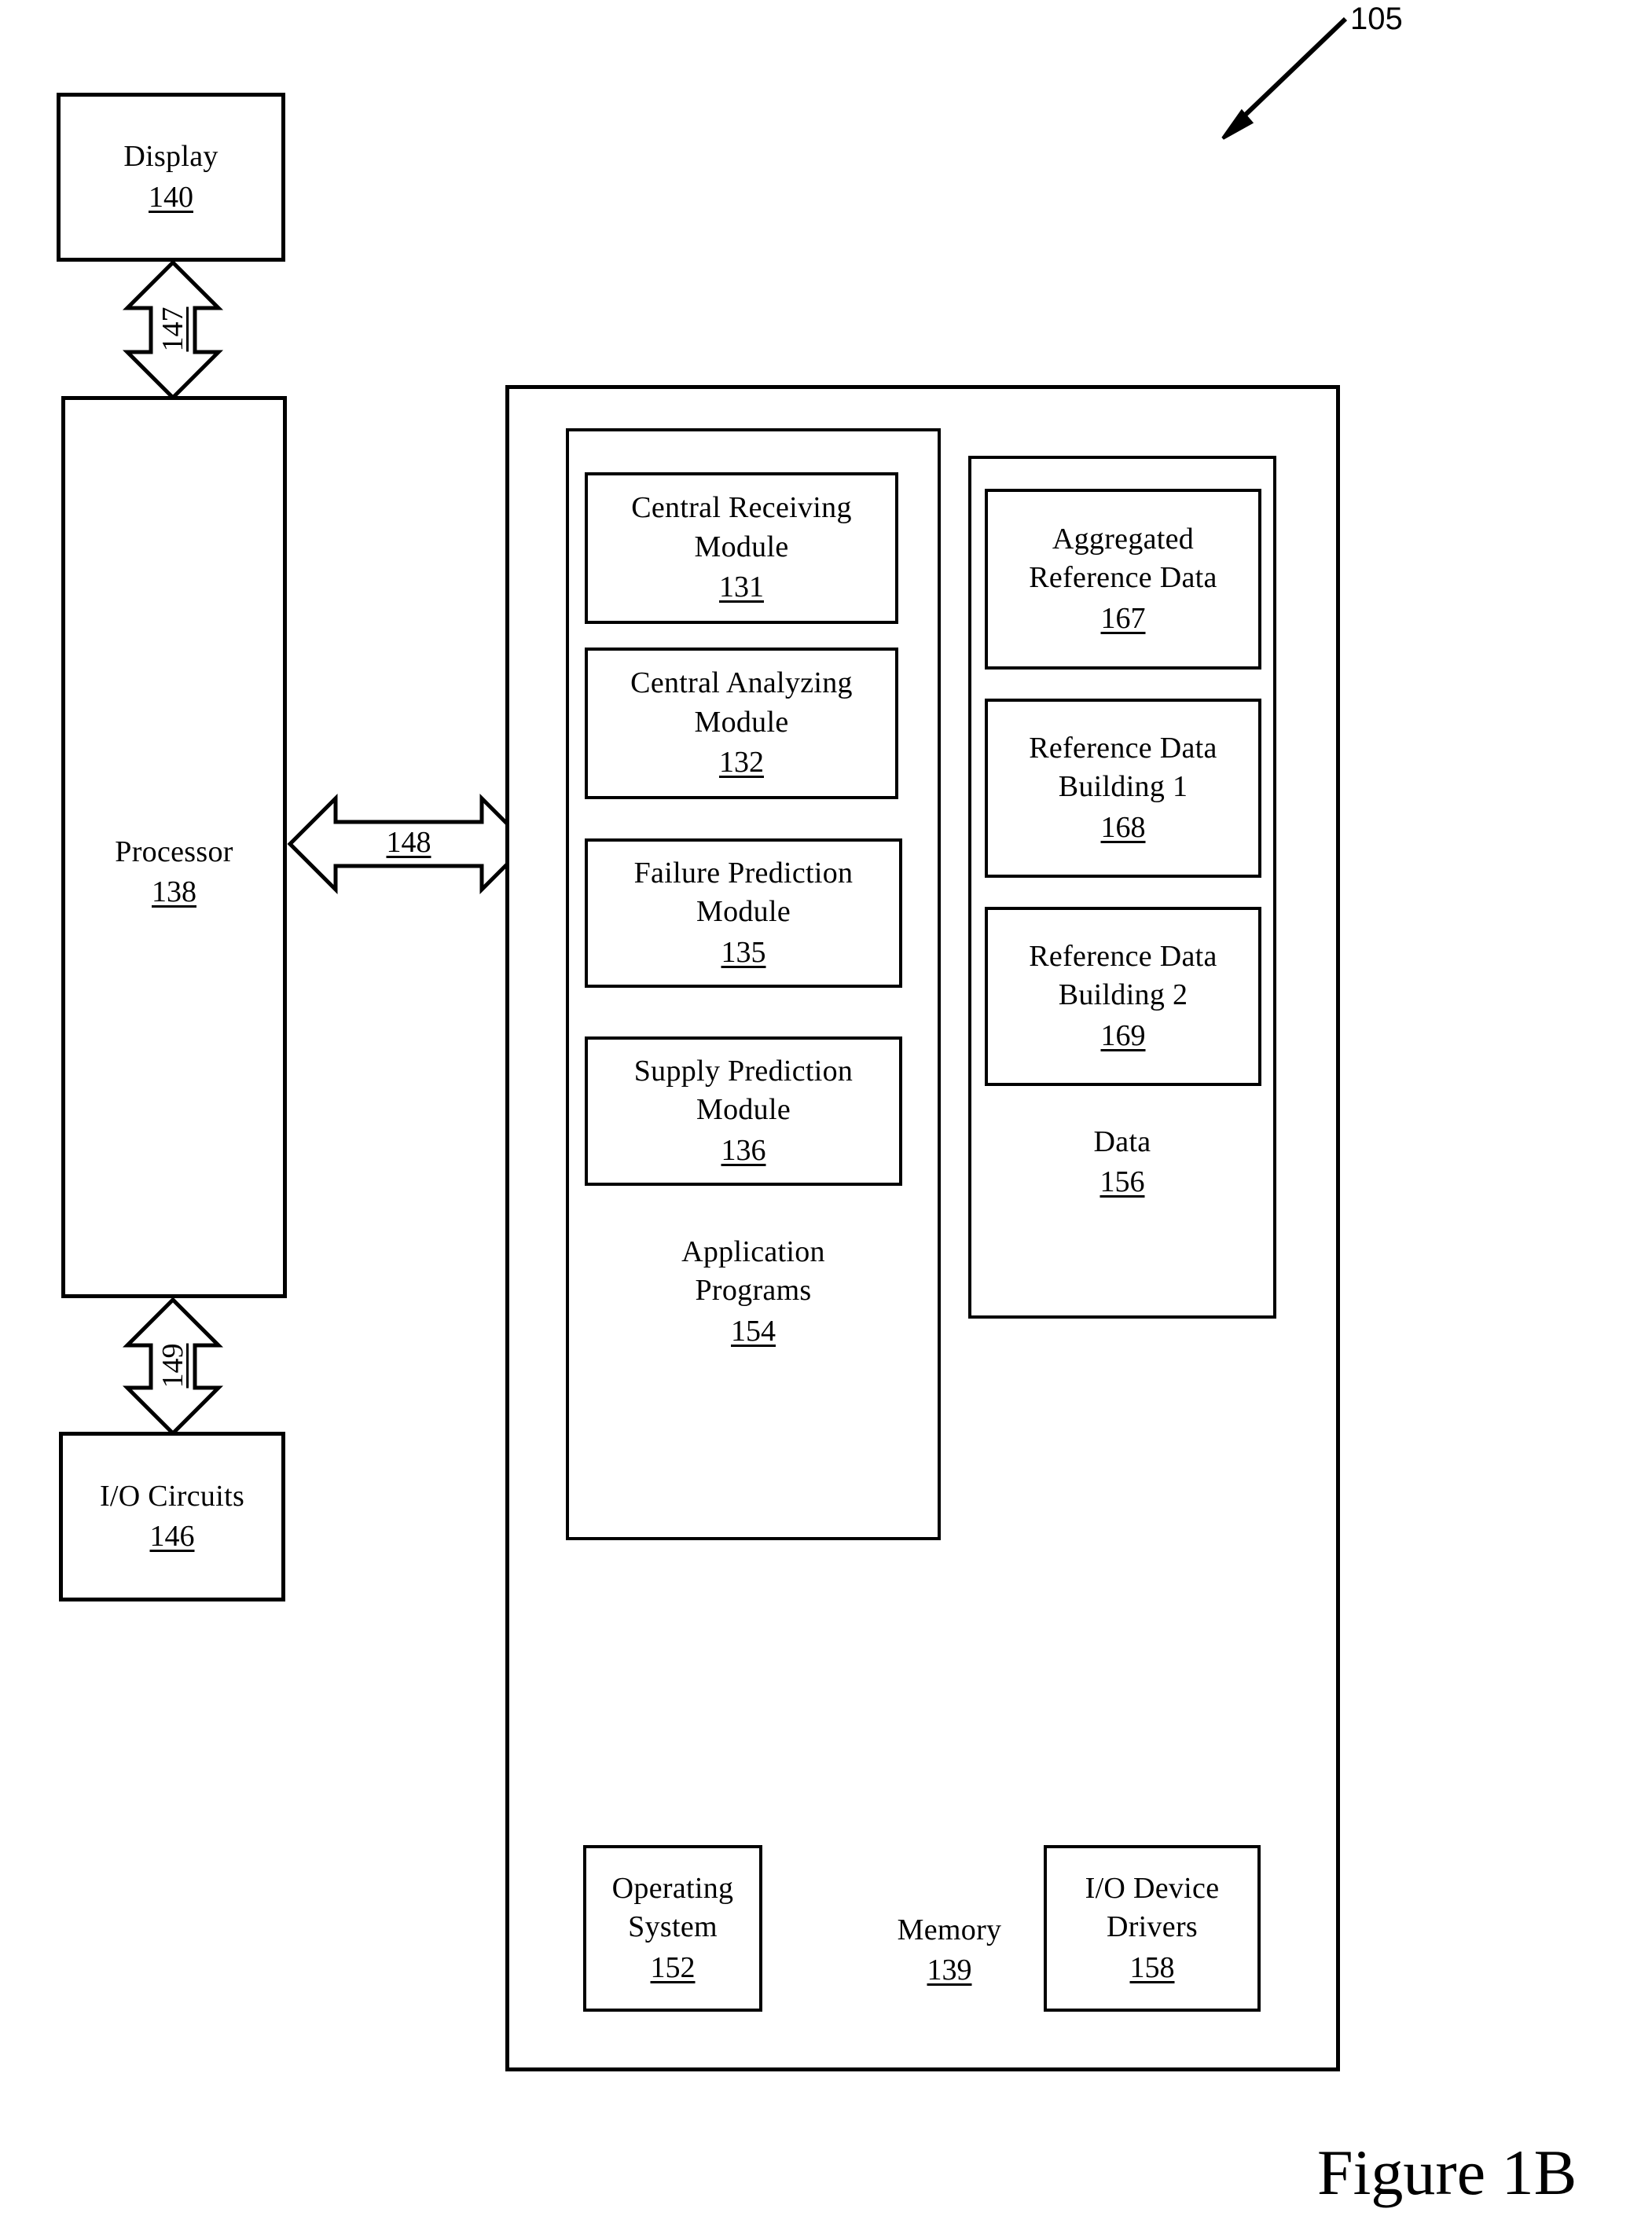 This screenshot has height=2227, width=1652. What do you see at coordinates (1447, 2172) in the screenshot?
I see `figure-caption: Figure 1B` at bounding box center [1447, 2172].